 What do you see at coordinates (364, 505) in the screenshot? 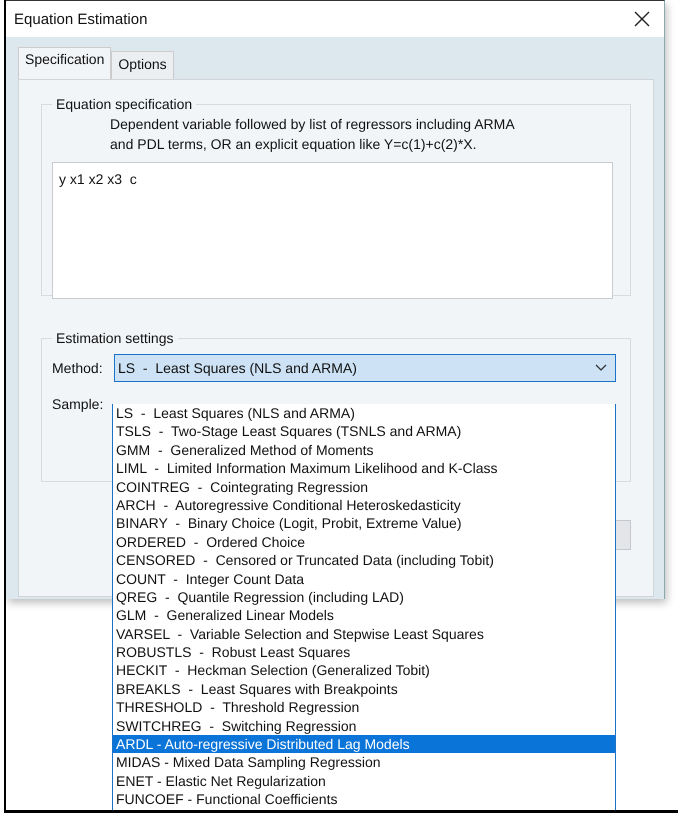
I see `dropdown-option: ARCH - Autoregressive Conditional Heteroskedasticity` at bounding box center [364, 505].